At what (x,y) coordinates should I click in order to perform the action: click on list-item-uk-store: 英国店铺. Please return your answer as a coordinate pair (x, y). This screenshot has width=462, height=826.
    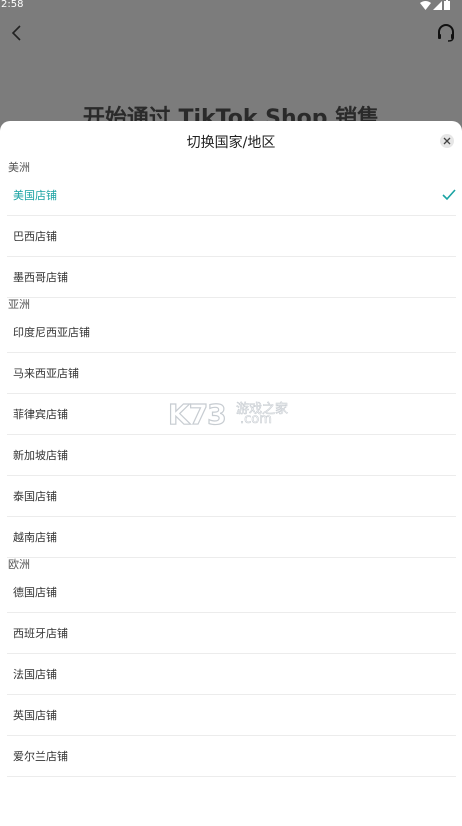
    Looking at the image, I should click on (231, 715).